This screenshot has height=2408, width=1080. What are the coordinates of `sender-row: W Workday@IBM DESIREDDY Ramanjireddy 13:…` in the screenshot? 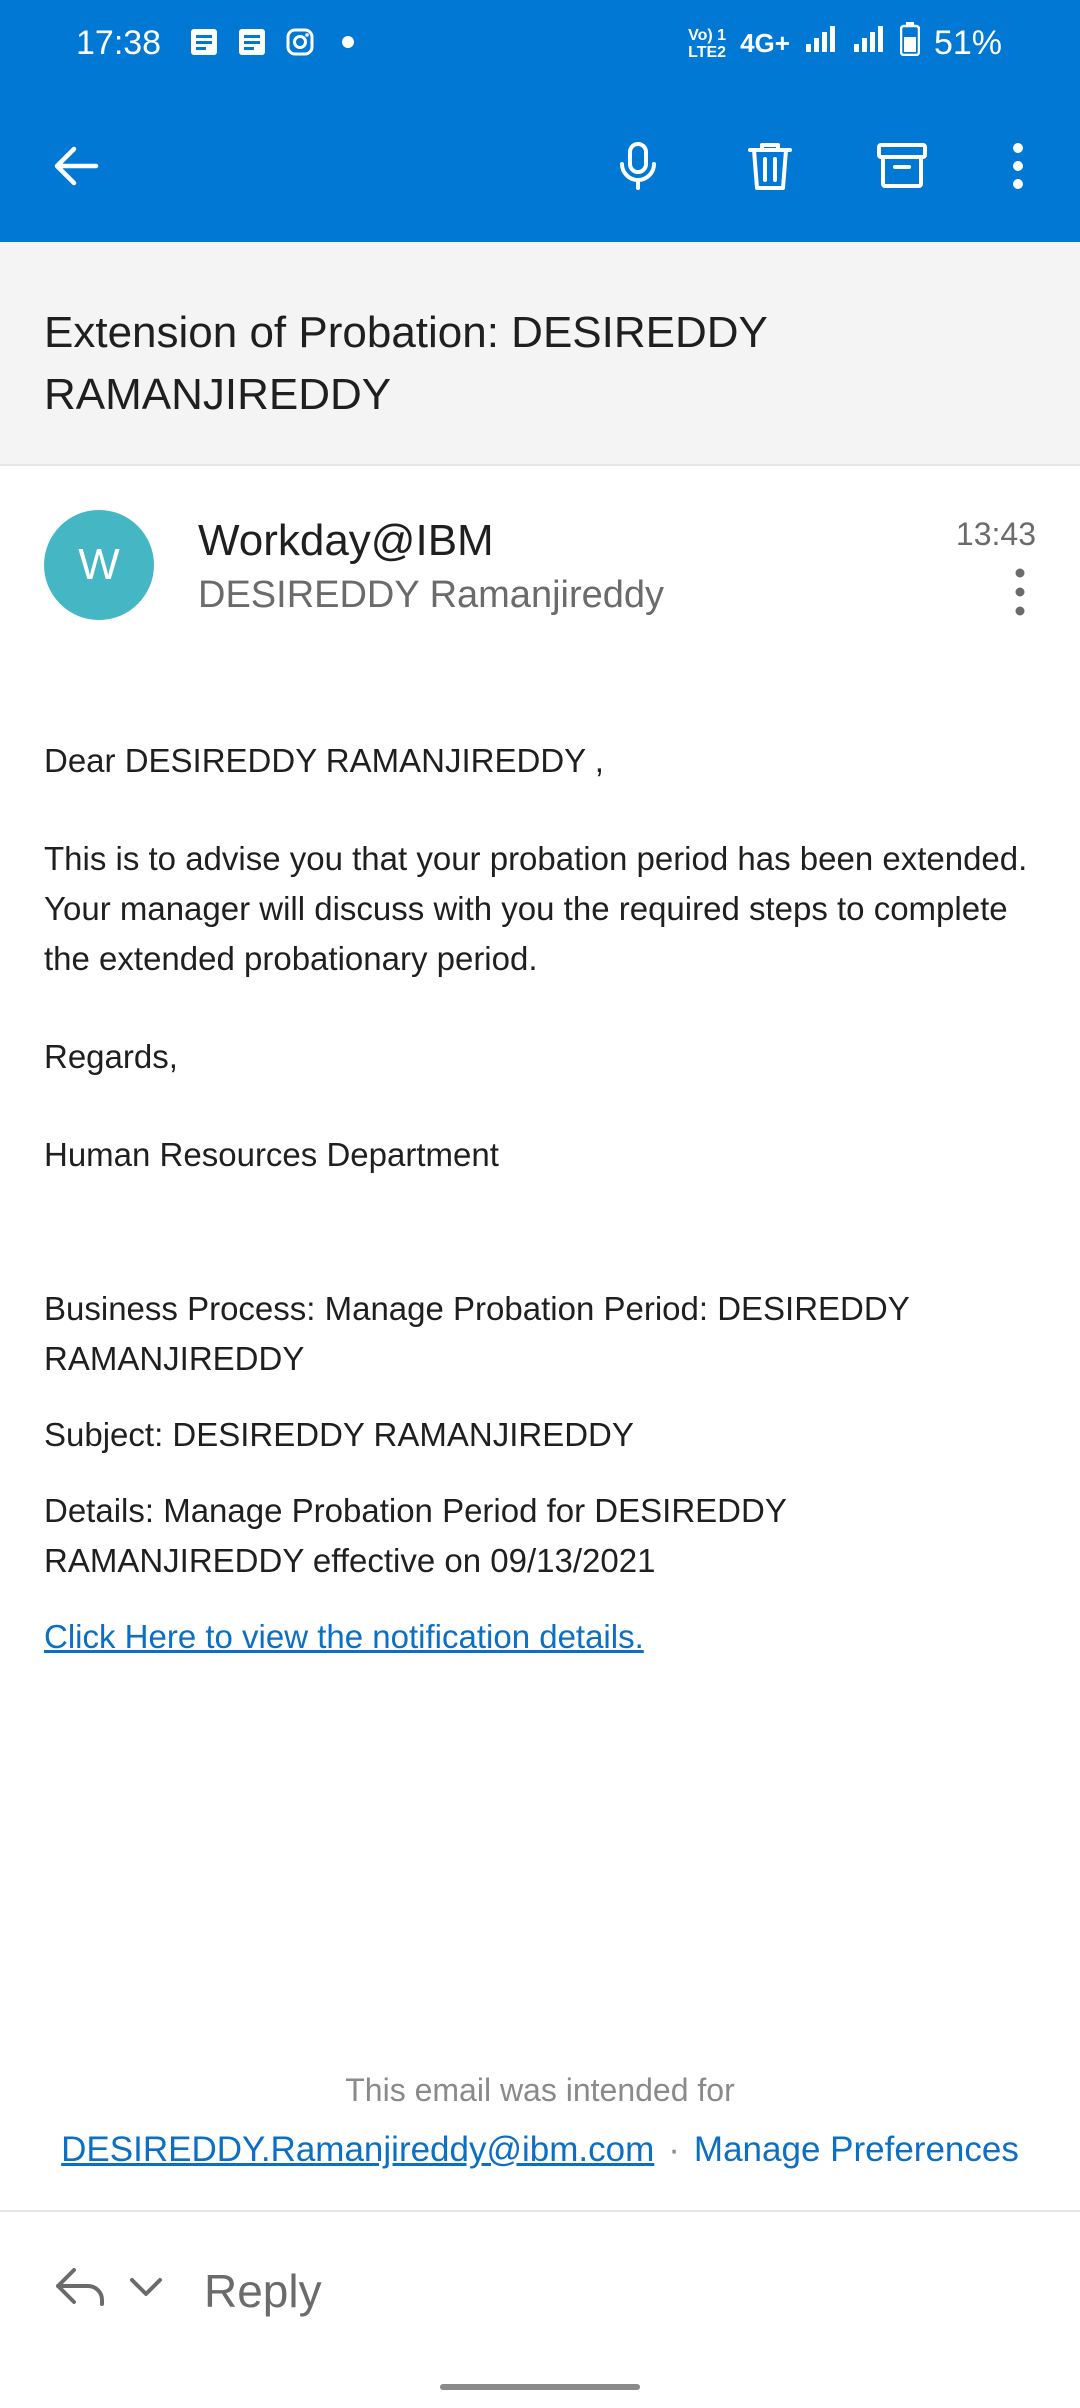 It's located at (540, 561).